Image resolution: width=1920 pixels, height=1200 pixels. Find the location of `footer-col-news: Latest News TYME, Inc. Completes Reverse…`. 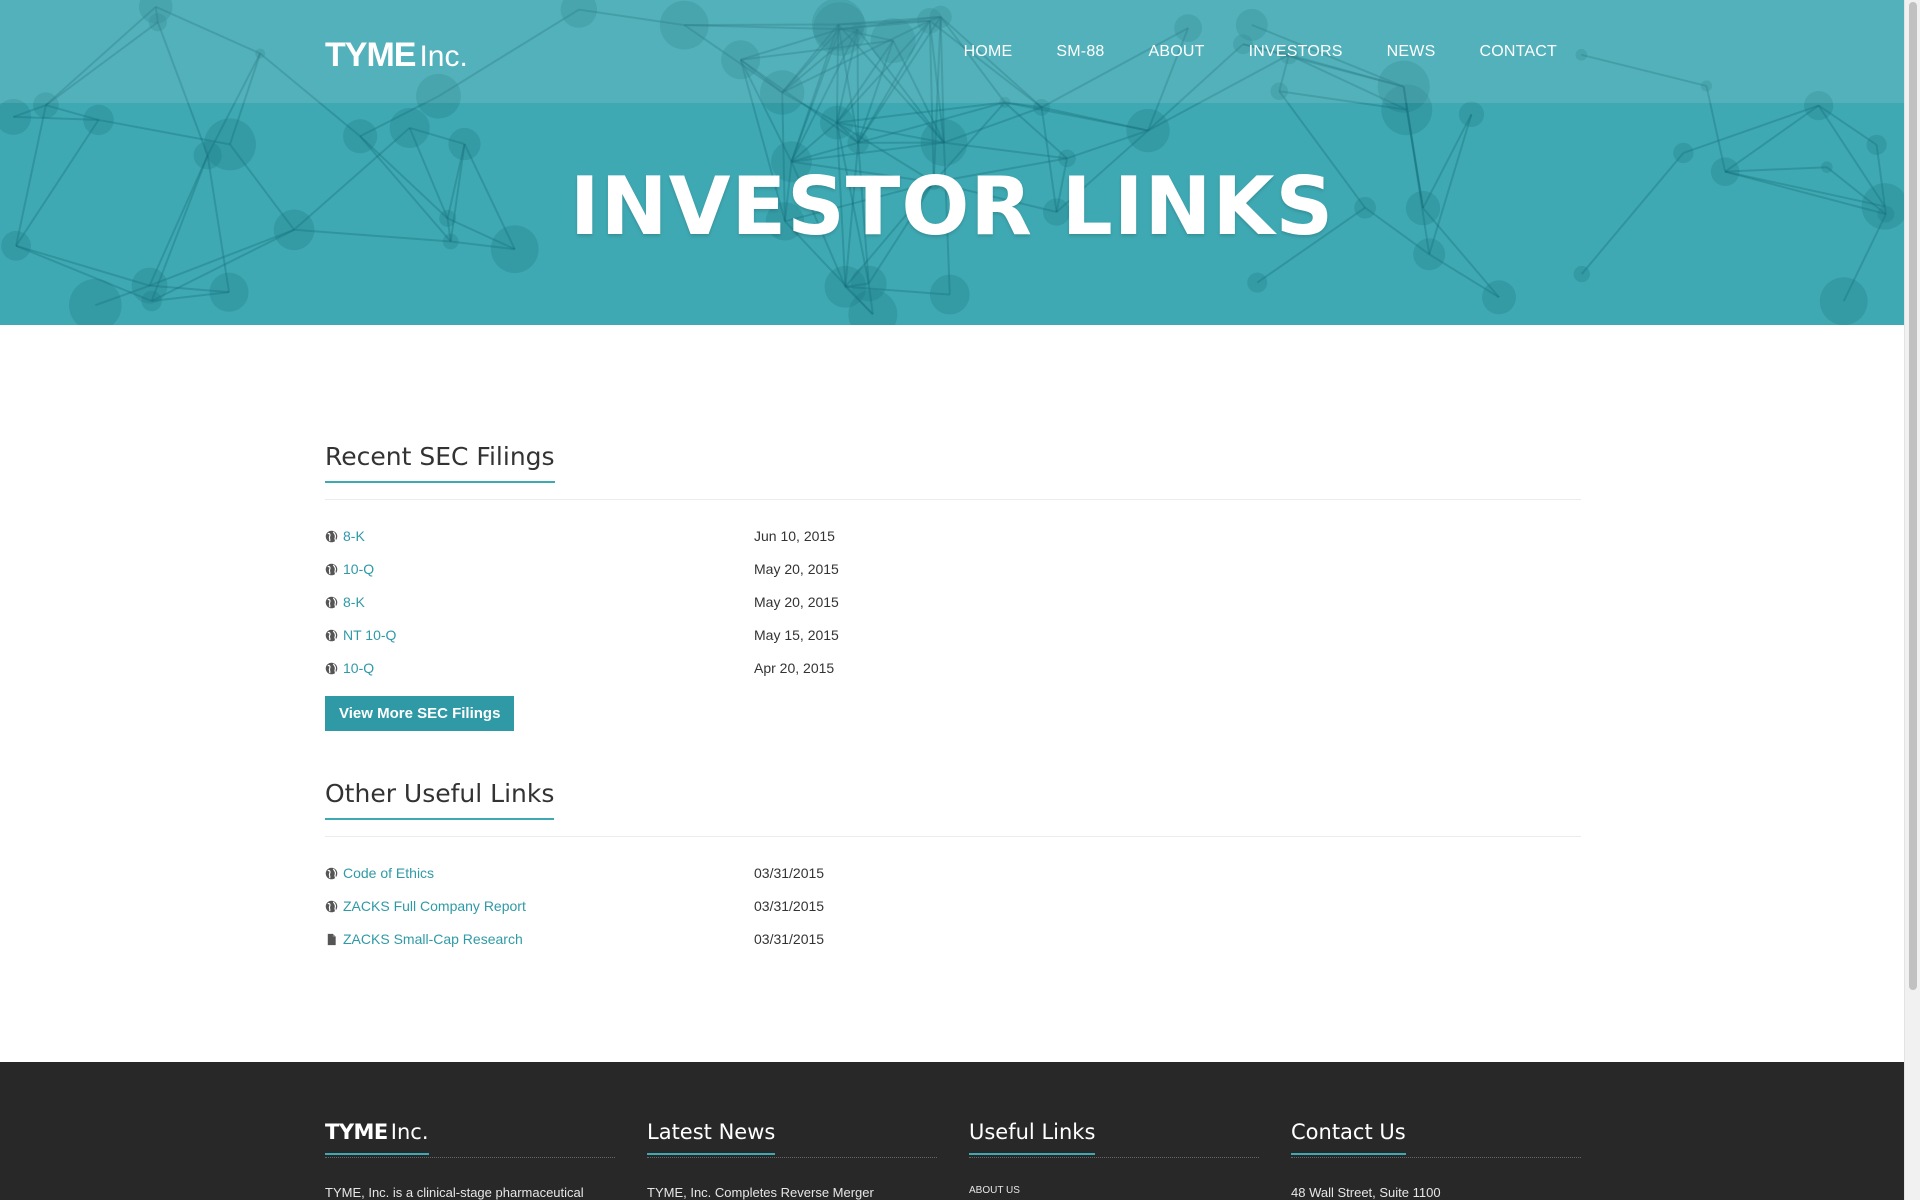

footer-col-news: Latest News TYME, Inc. Completes Reverse… is located at coordinates (792, 1160).